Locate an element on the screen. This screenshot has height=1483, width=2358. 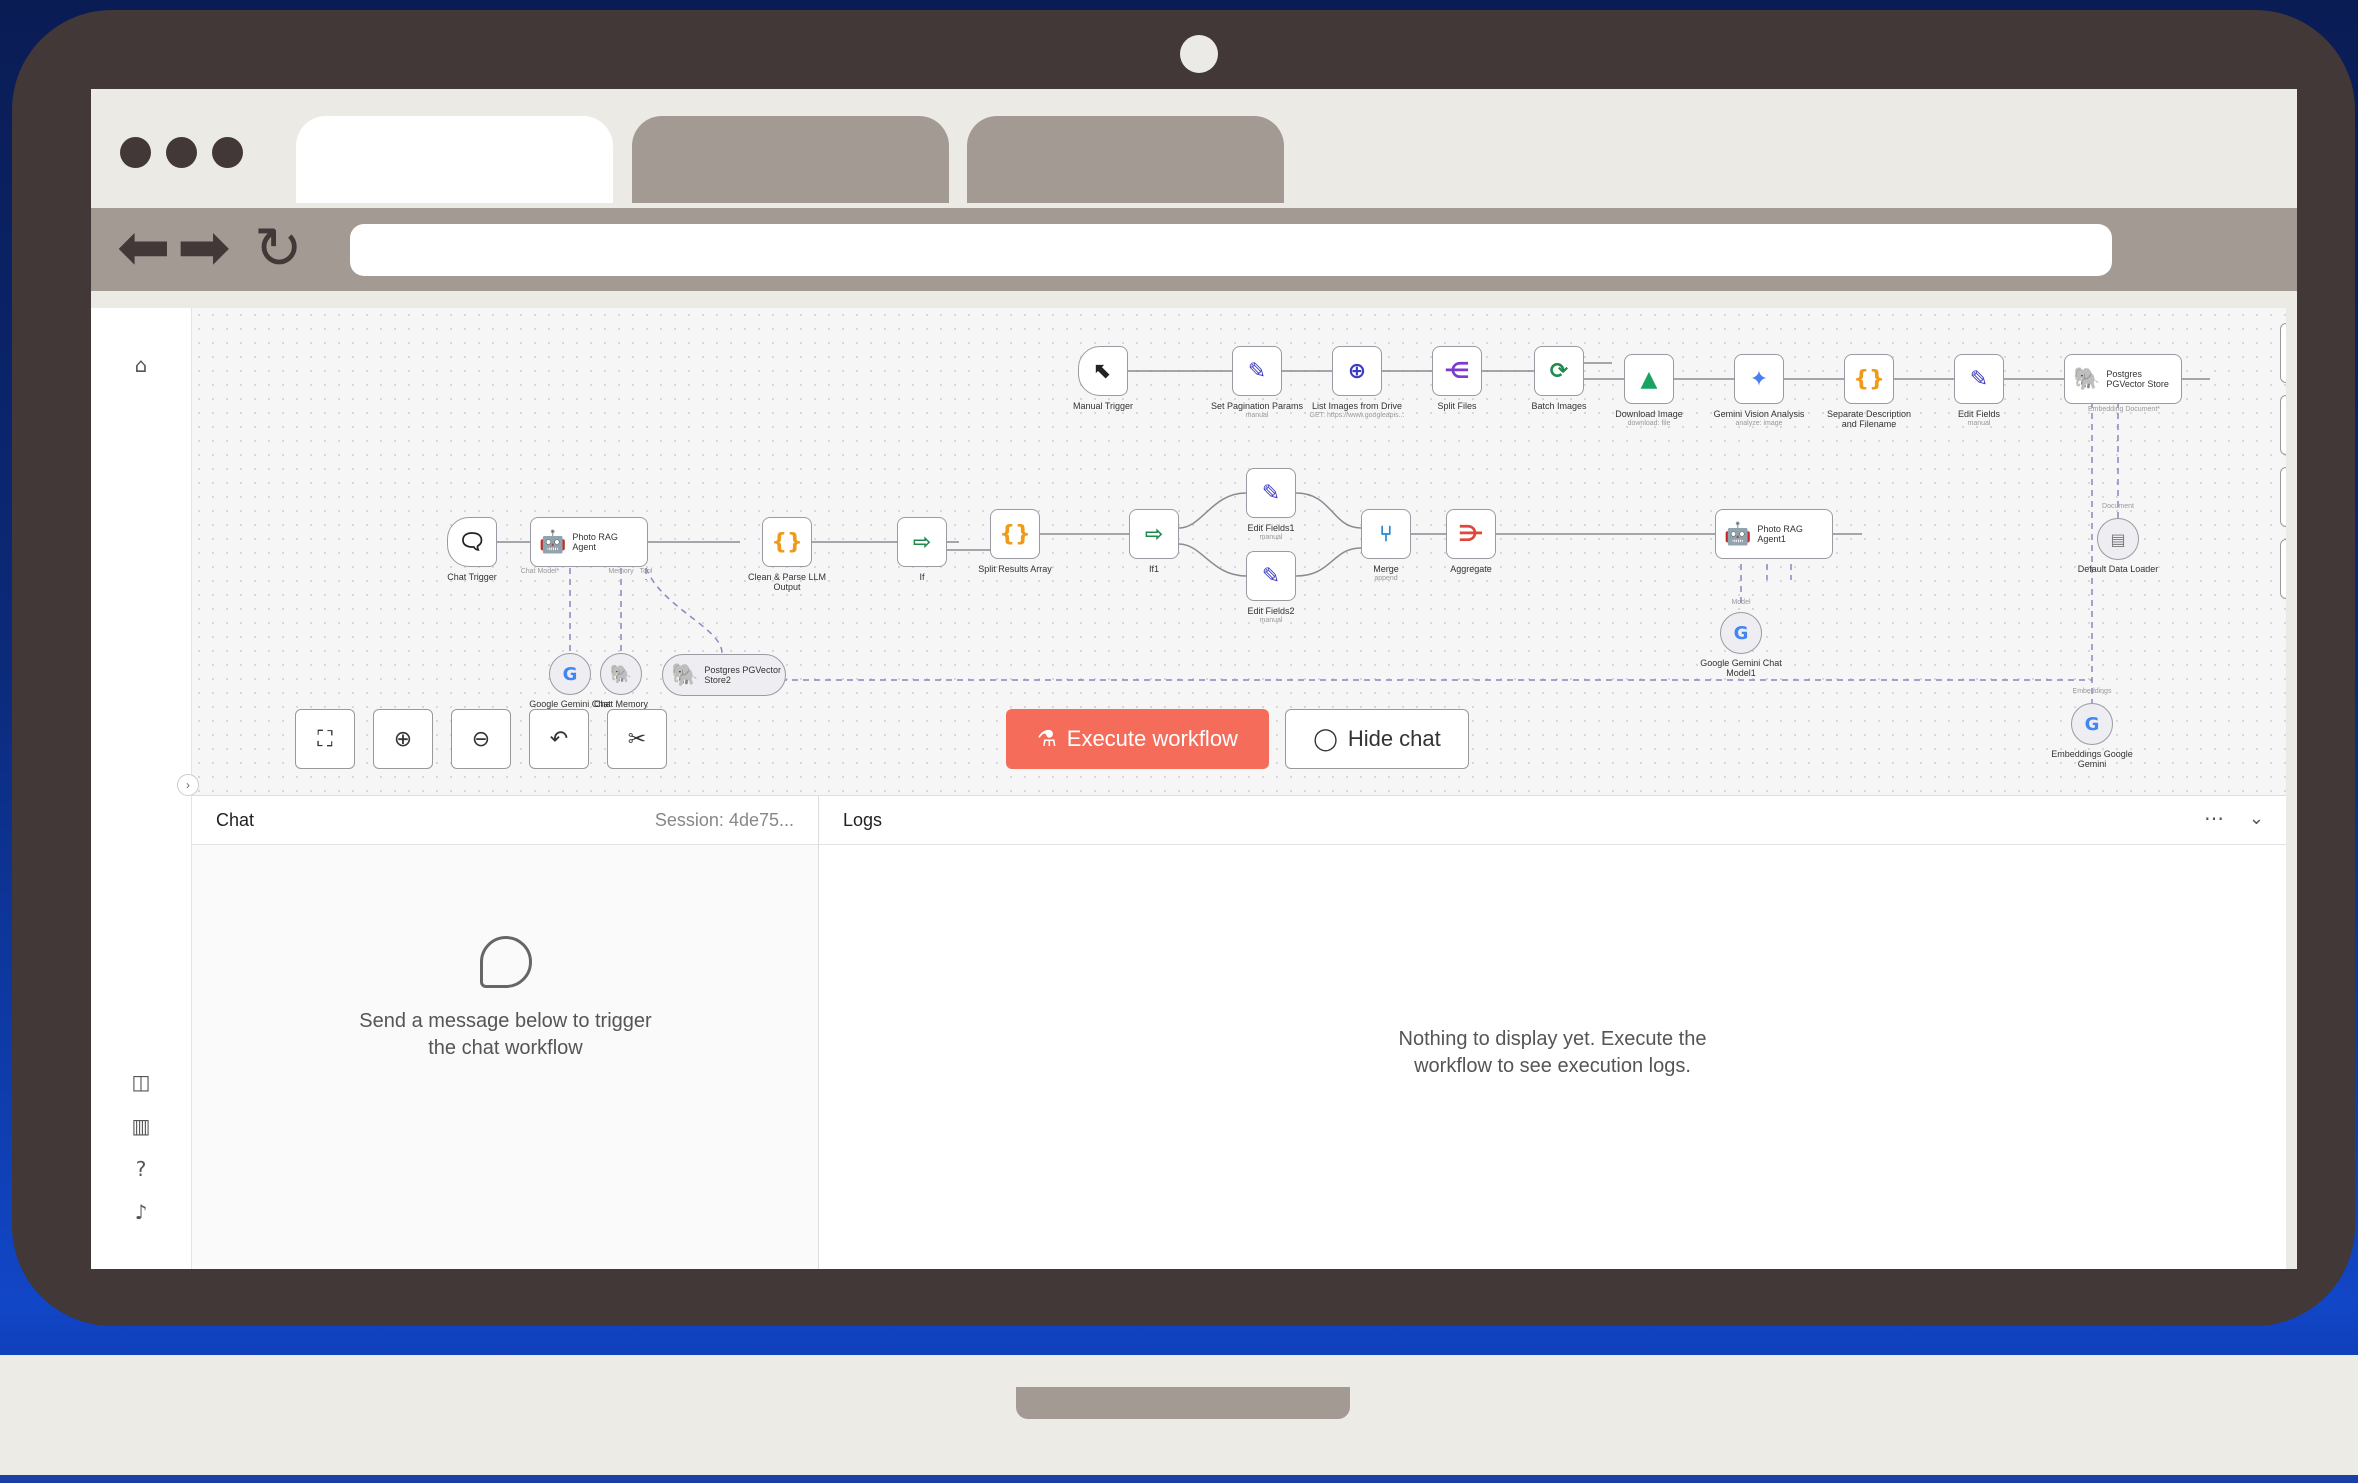
fullscreen-icon: ⛶ is located at coordinates (325, 739).